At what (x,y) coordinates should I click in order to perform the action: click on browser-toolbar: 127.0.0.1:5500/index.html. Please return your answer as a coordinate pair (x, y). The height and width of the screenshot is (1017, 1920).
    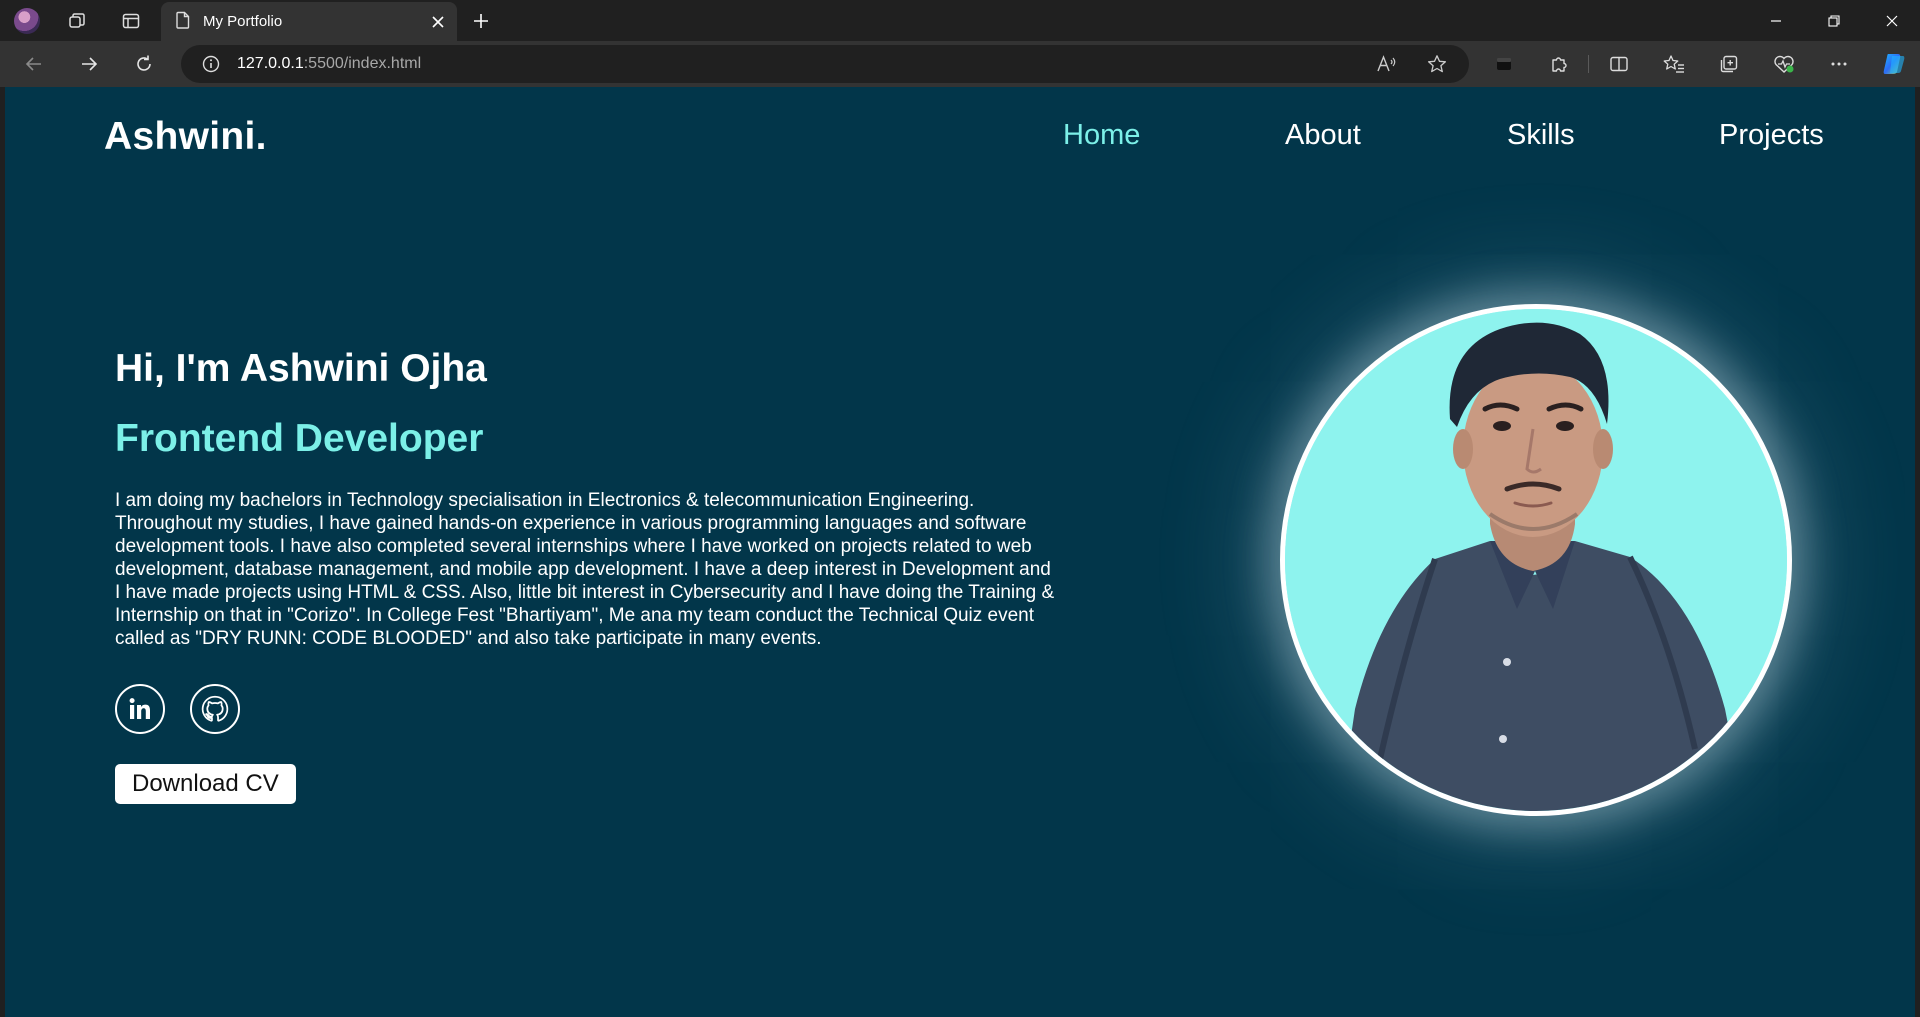
    Looking at the image, I should click on (960, 64).